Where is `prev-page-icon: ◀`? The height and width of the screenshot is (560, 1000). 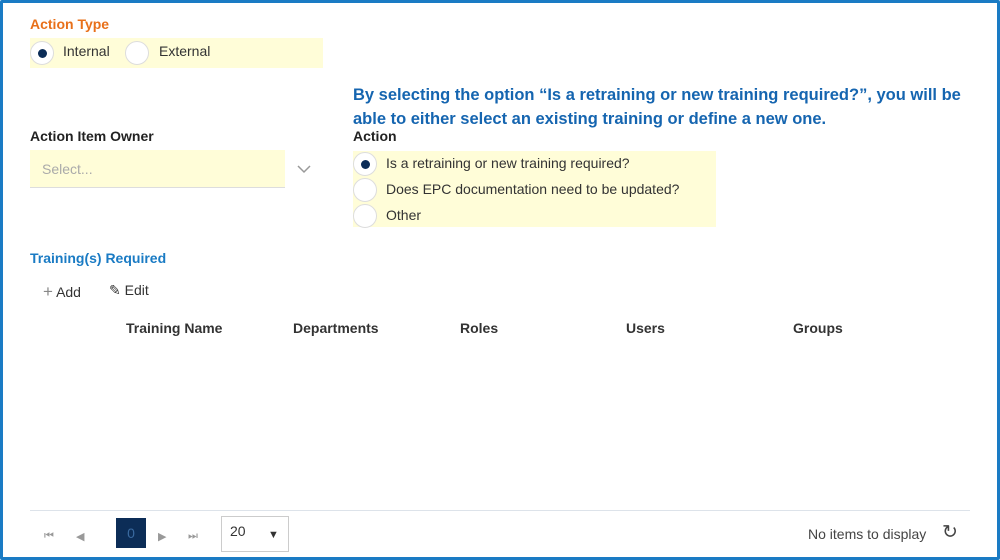 prev-page-icon: ◀ is located at coordinates (80, 536).